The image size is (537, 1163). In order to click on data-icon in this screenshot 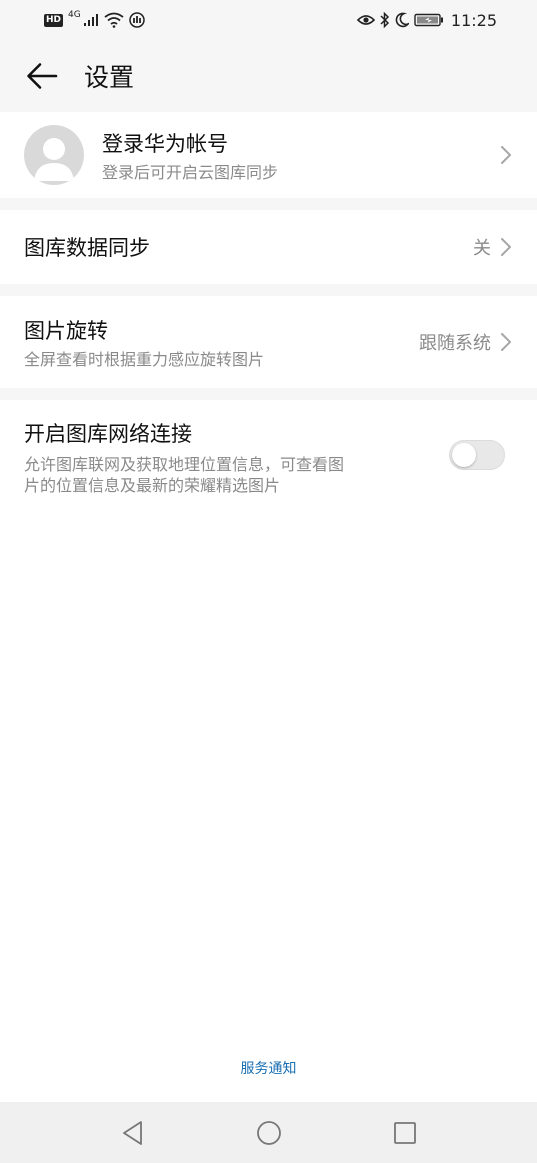, I will do `click(136, 20)`.